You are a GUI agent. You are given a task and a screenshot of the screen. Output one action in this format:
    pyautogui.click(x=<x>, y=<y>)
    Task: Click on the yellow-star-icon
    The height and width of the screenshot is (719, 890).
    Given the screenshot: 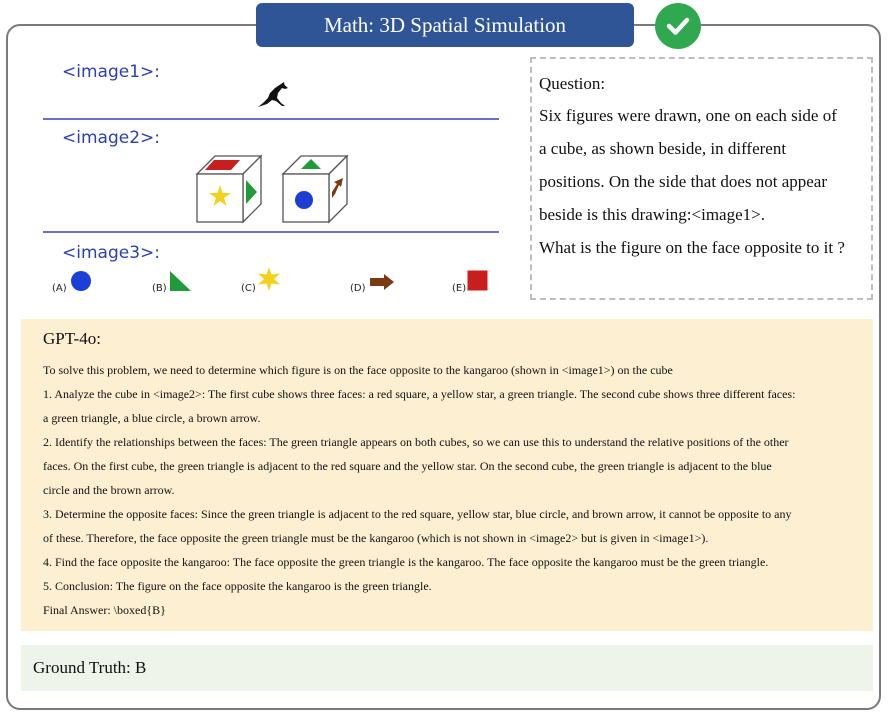 What is the action you would take?
    pyautogui.click(x=269, y=279)
    